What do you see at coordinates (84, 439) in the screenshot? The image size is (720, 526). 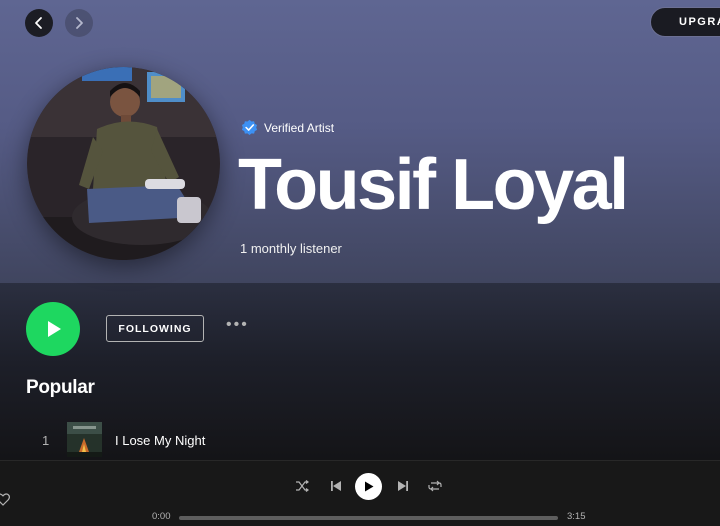 I see `track-album-art` at bounding box center [84, 439].